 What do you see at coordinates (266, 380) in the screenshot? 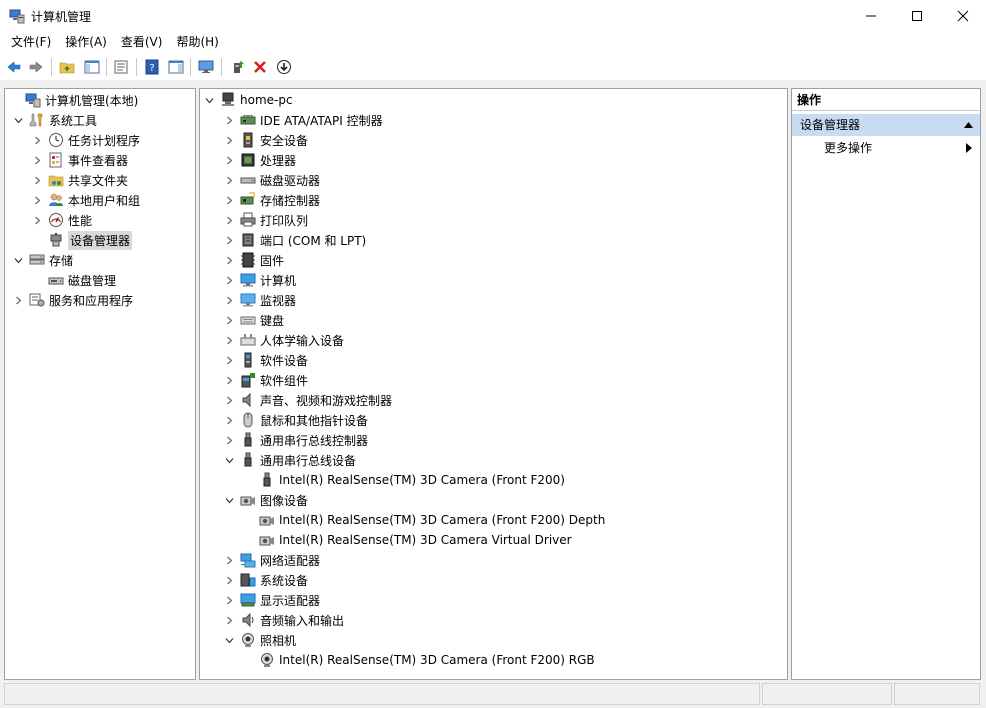
I see `device-tree-item: 软件组件` at bounding box center [266, 380].